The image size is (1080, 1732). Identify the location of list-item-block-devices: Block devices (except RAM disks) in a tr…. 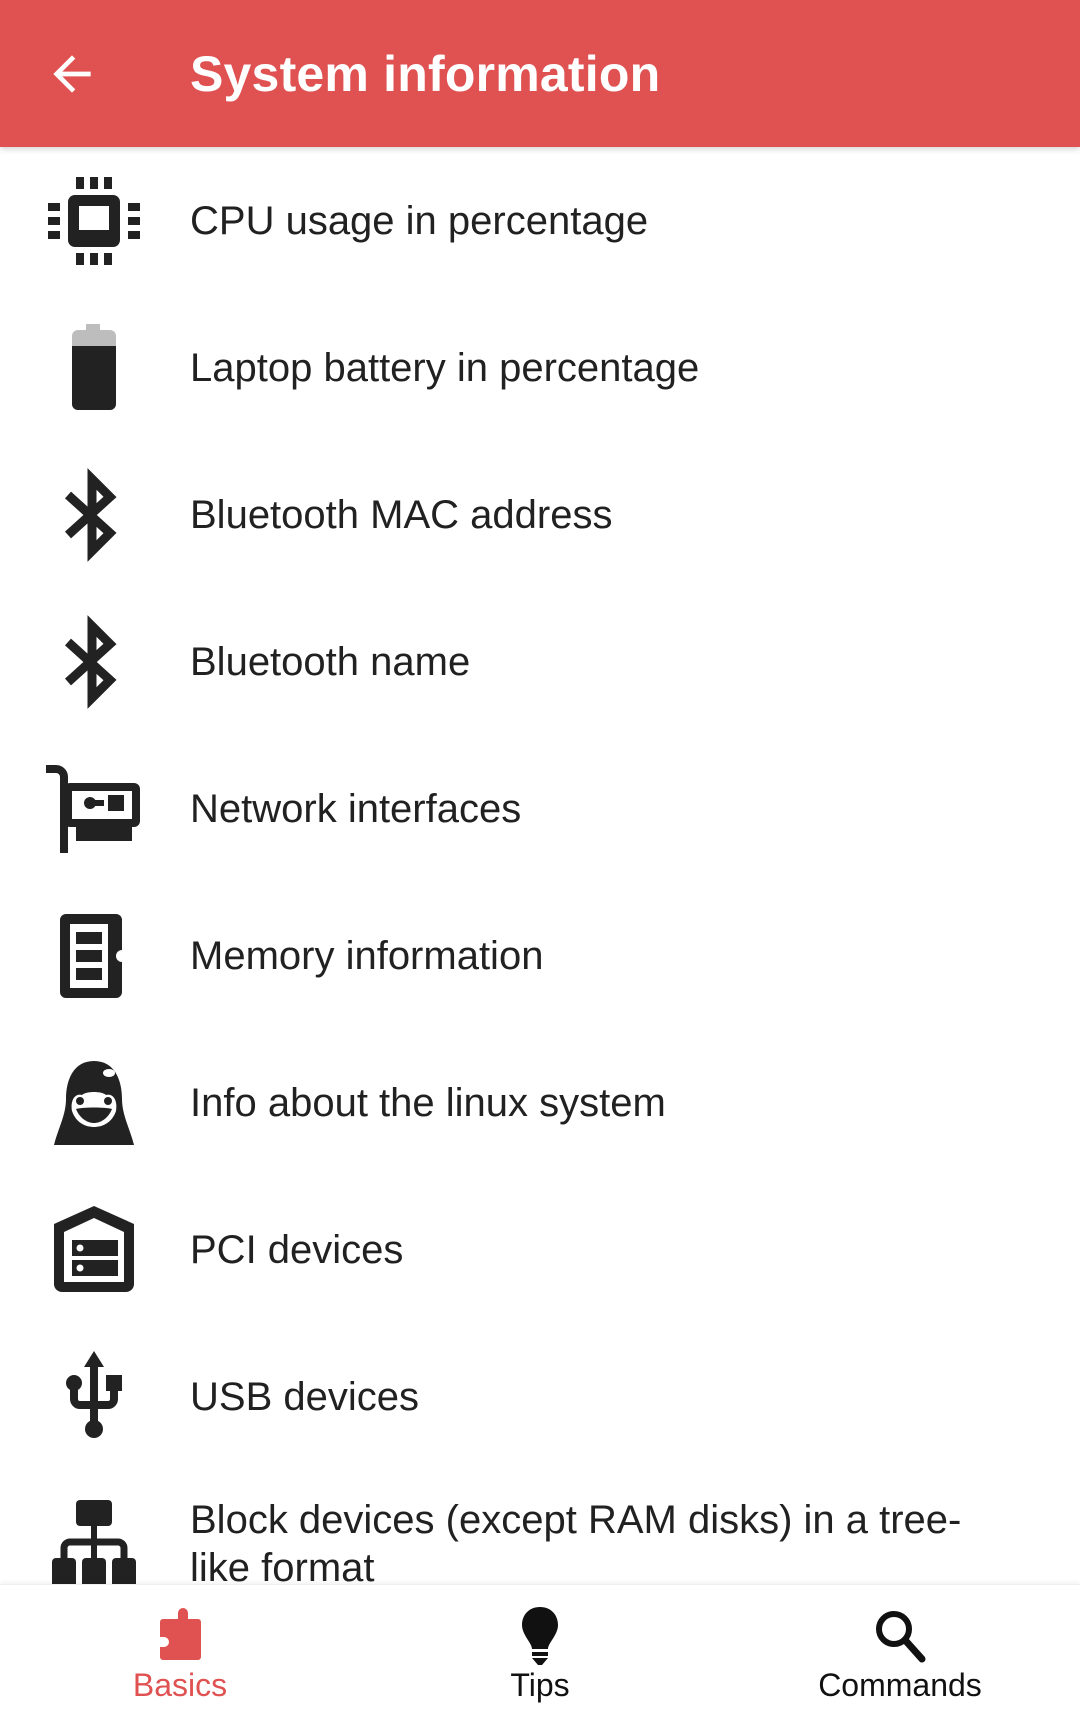
(540, 1527).